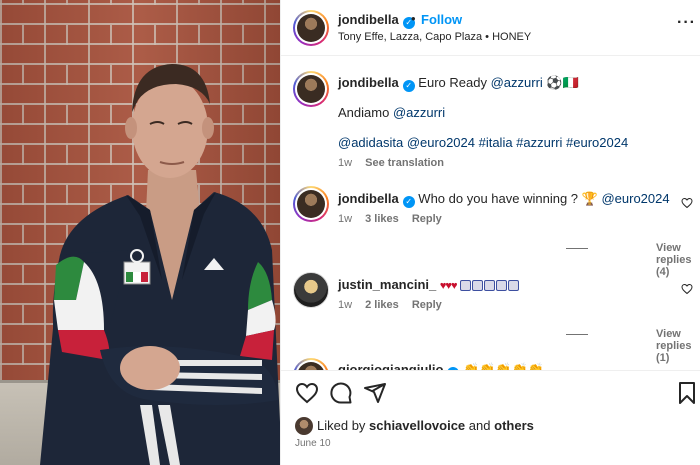  Describe the element at coordinates (387, 284) in the screenshot. I see `comment-username: justin_mancini_` at that location.